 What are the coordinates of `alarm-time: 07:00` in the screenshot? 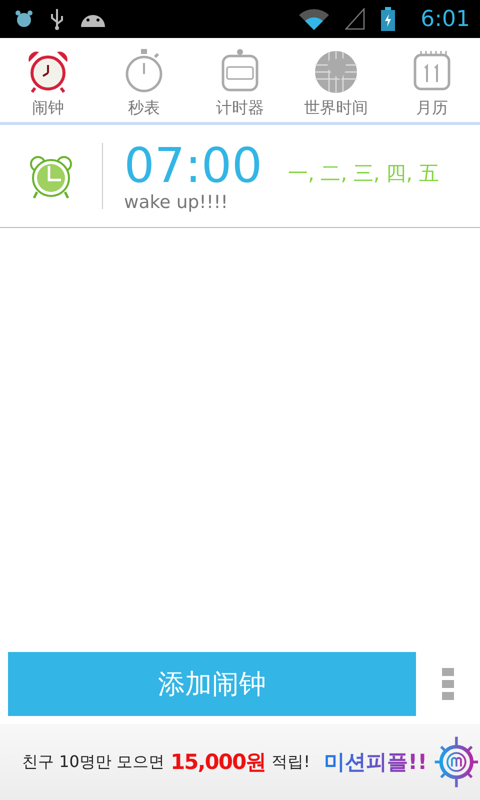 It's located at (194, 166).